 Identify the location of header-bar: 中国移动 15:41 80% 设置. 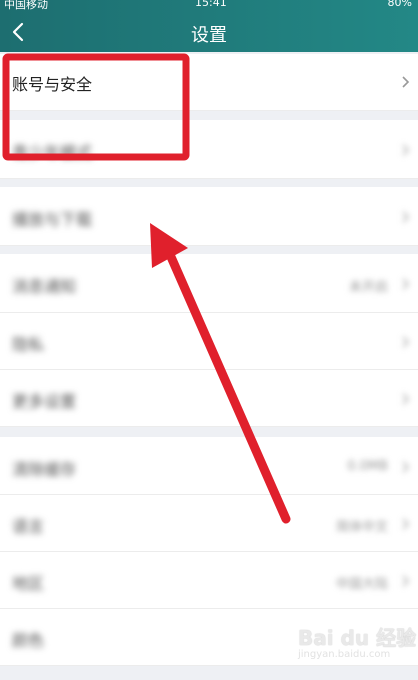
(209, 26).